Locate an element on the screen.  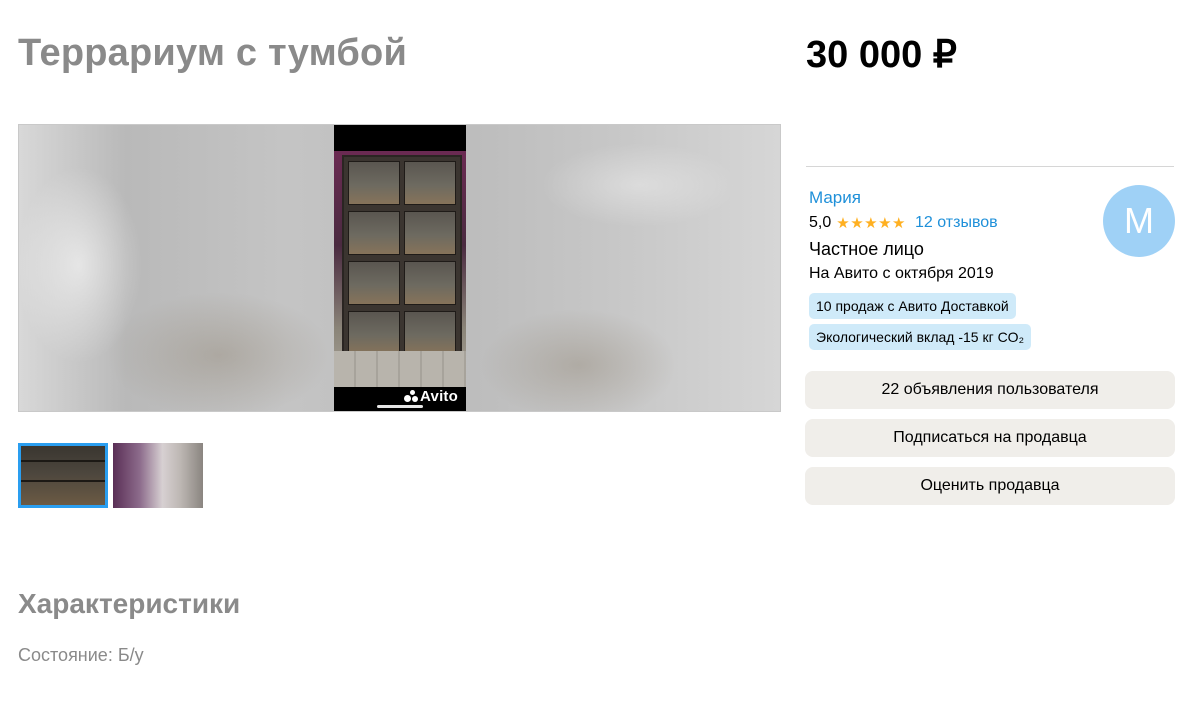
terrarium-photo is located at coordinates (400, 269).